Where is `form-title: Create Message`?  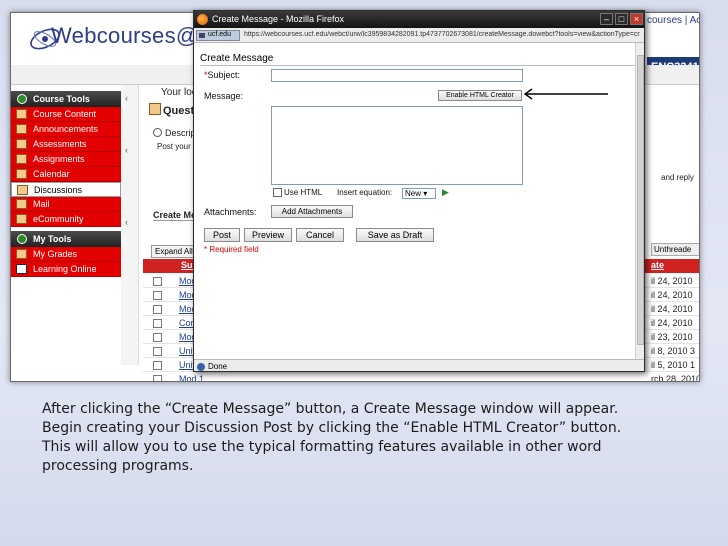 form-title: Create Message is located at coordinates (237, 58).